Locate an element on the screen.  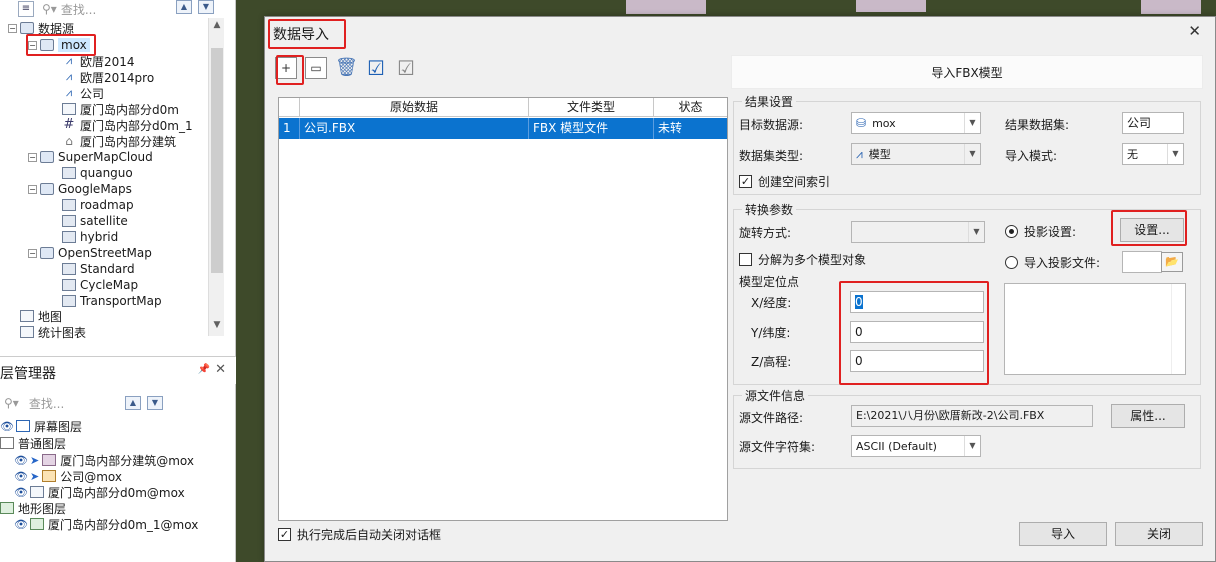
tree-scrollbar: ▲ ▼ is located at coordinates (216, 177).